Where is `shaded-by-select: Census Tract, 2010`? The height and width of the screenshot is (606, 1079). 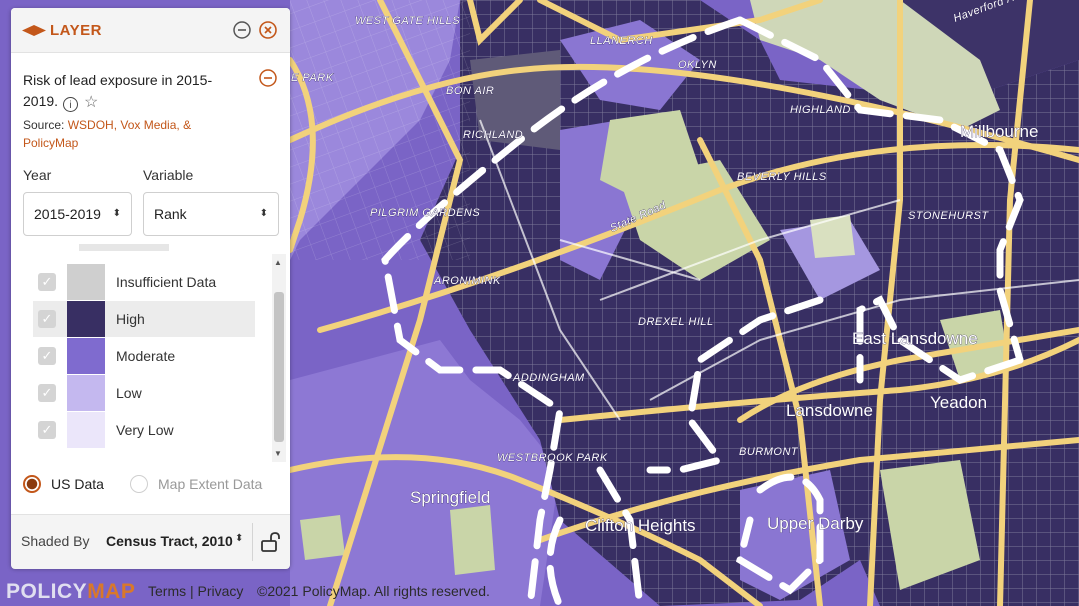 shaded-by-select: Census Tract, 2010 is located at coordinates (169, 541).